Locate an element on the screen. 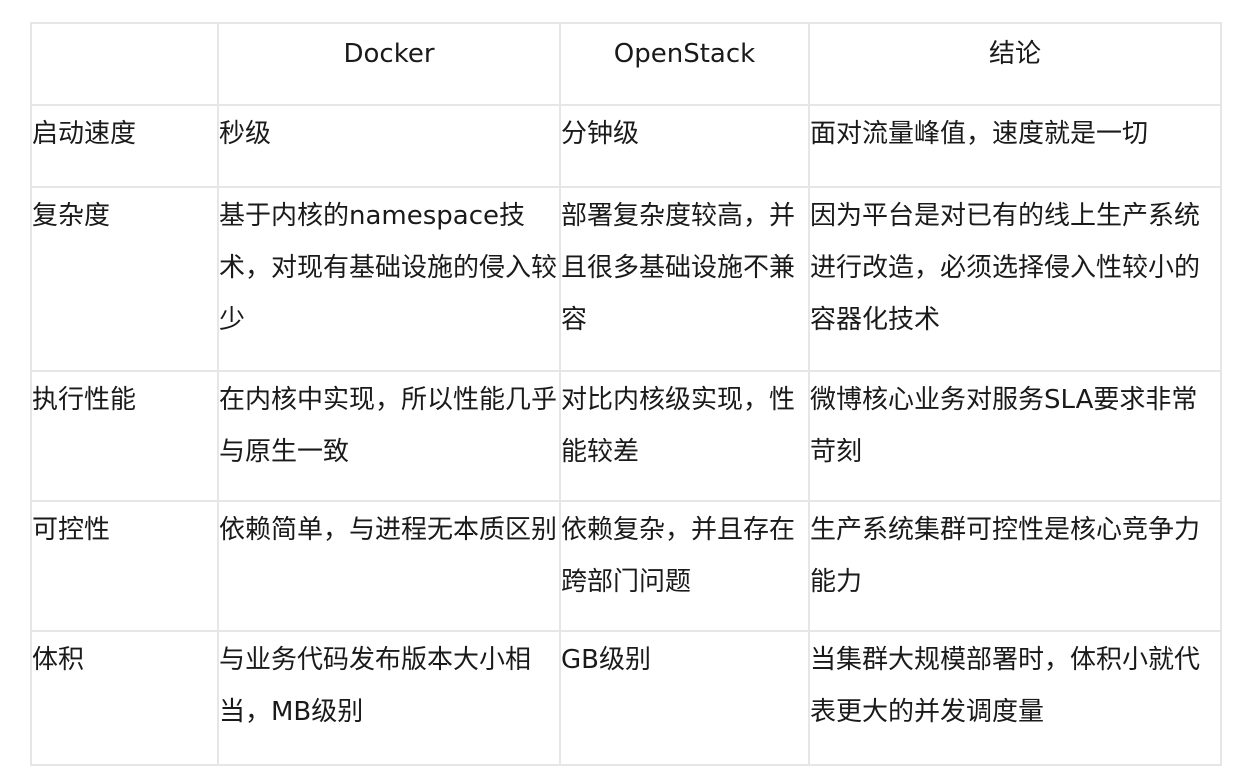 The width and height of the screenshot is (1242, 784). header-cell-empty is located at coordinates (124, 64).